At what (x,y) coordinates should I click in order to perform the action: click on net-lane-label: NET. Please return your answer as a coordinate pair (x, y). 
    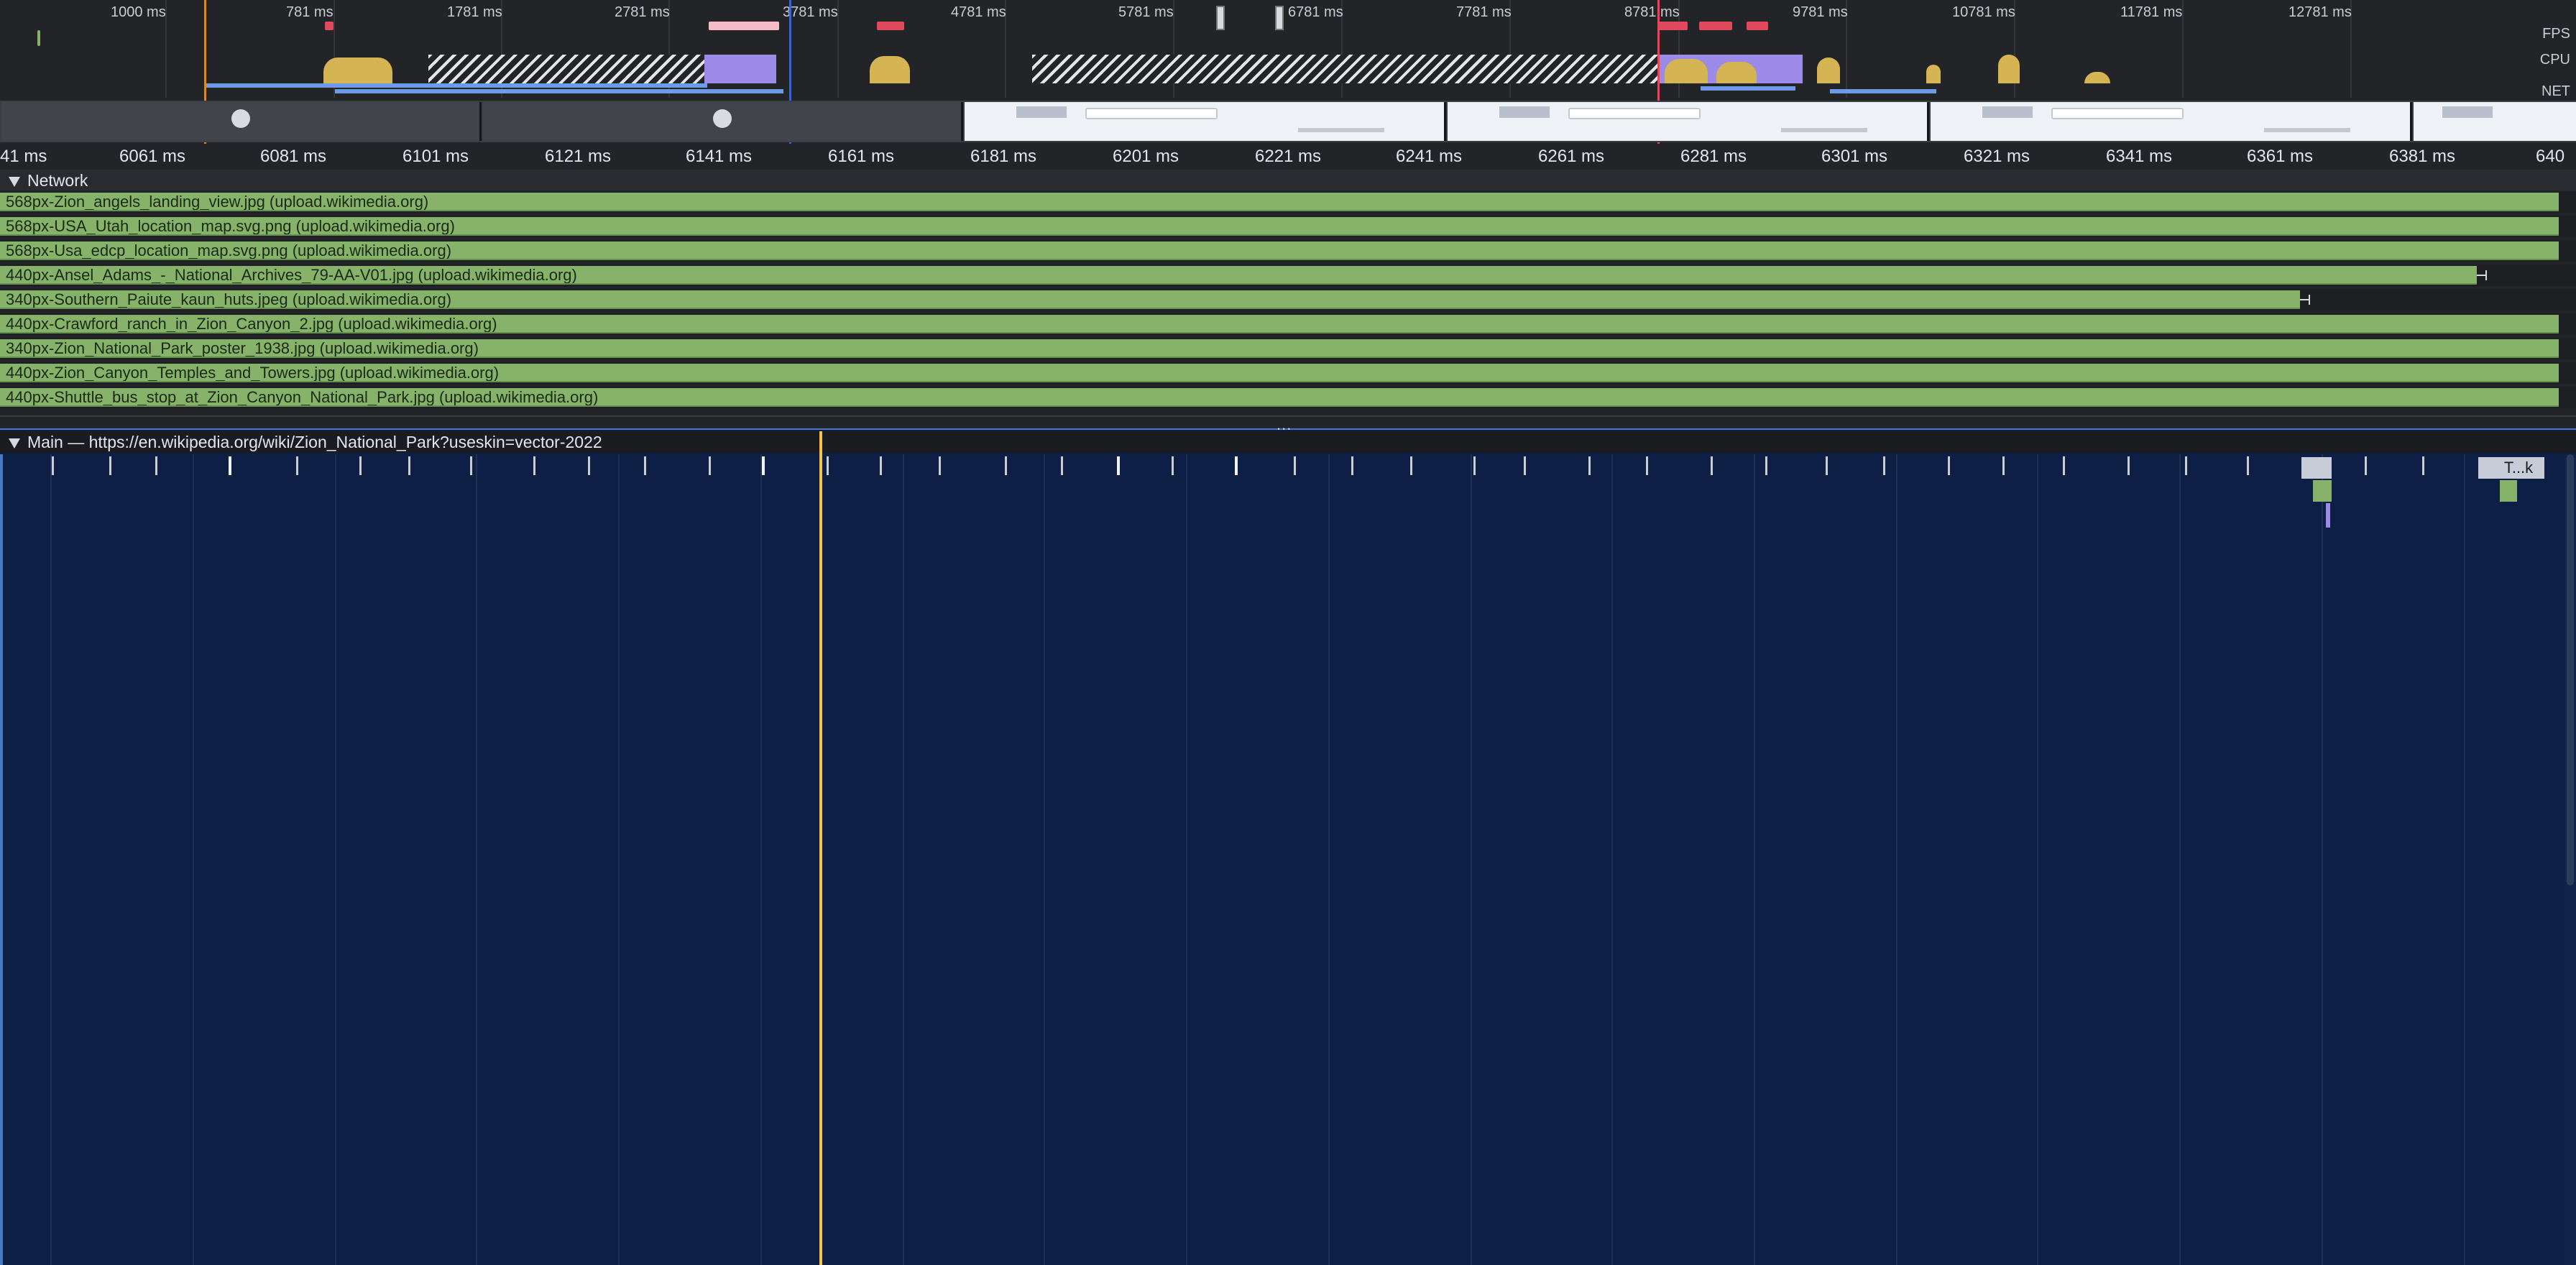
    Looking at the image, I should click on (2556, 91).